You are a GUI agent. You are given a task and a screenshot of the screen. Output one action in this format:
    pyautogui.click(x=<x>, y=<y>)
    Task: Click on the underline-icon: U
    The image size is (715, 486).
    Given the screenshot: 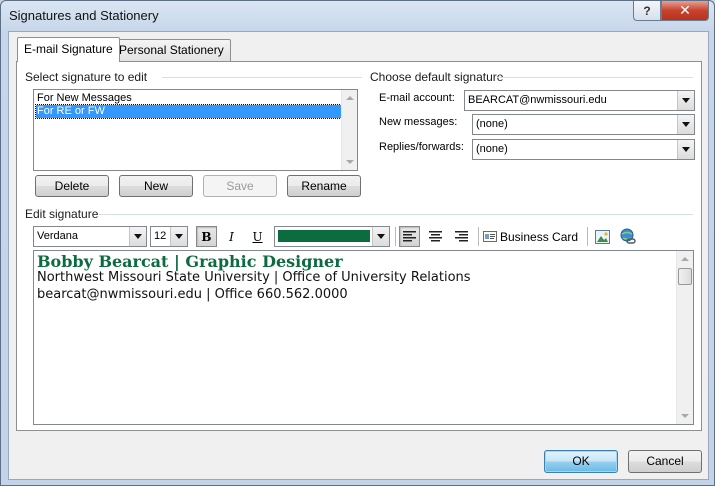 What is the action you would take?
    pyautogui.click(x=257, y=236)
    